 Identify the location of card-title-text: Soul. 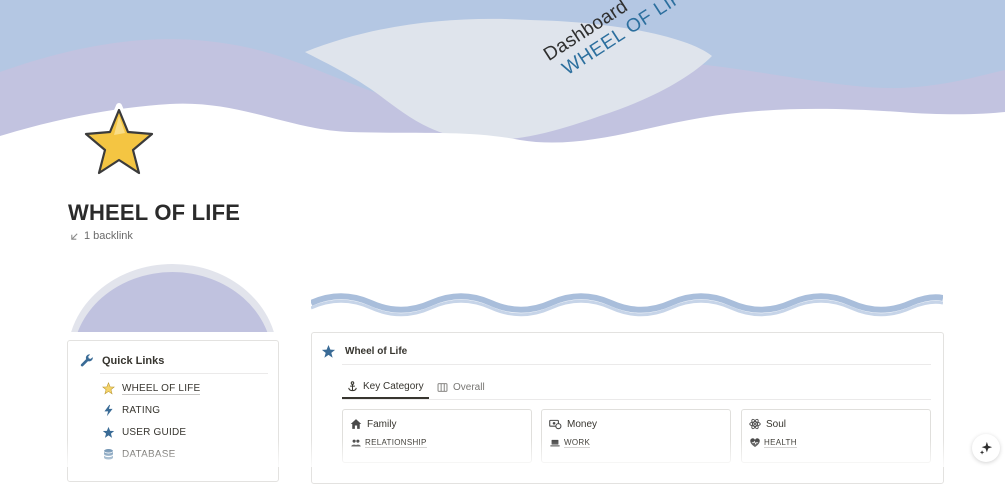
(776, 424).